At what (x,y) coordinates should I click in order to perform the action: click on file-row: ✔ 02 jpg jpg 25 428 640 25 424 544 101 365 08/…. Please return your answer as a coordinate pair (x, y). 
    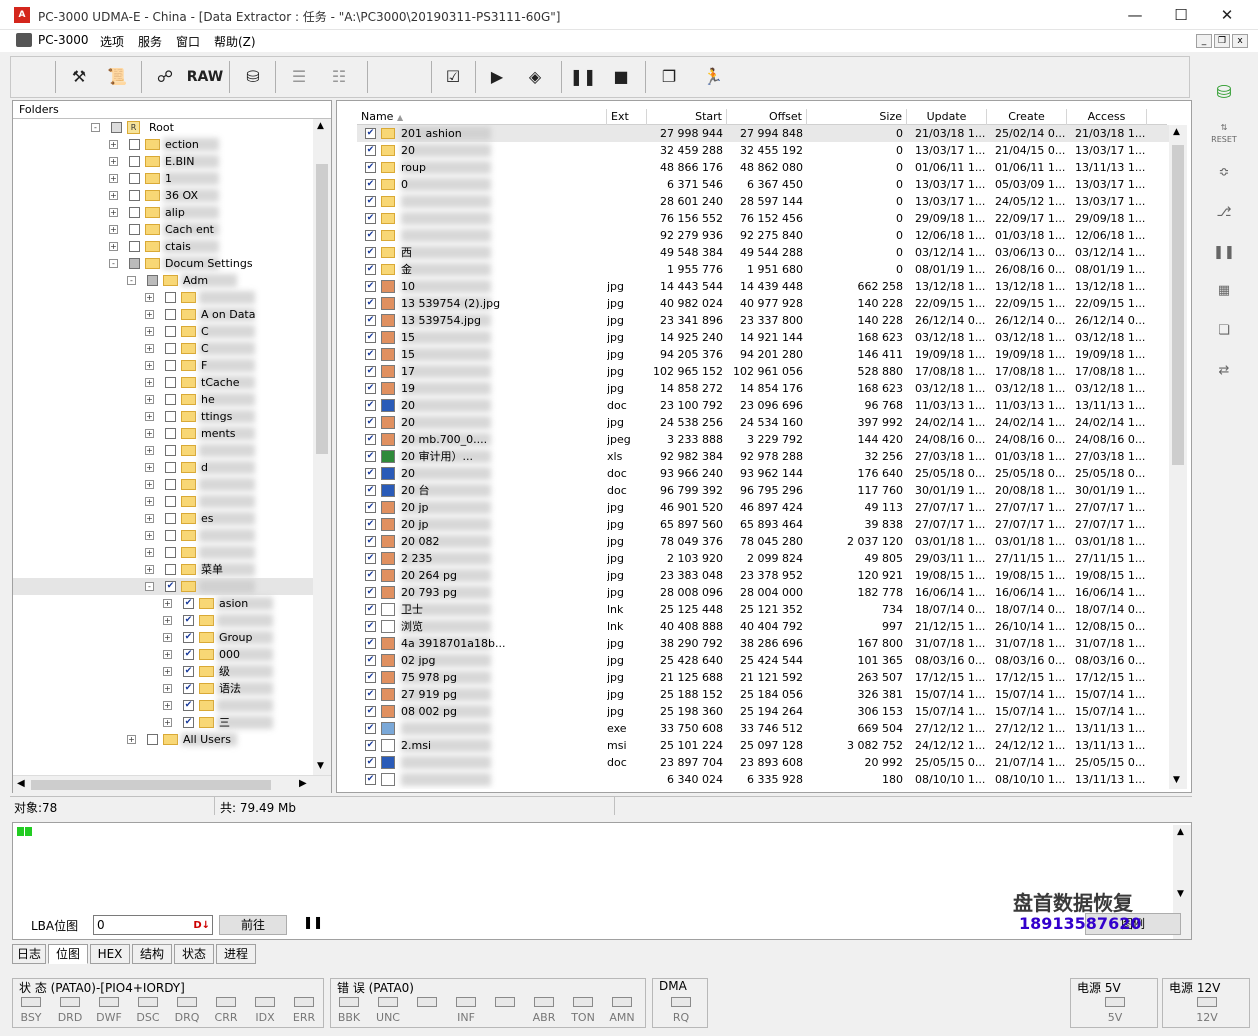
    Looking at the image, I should click on (763, 660).